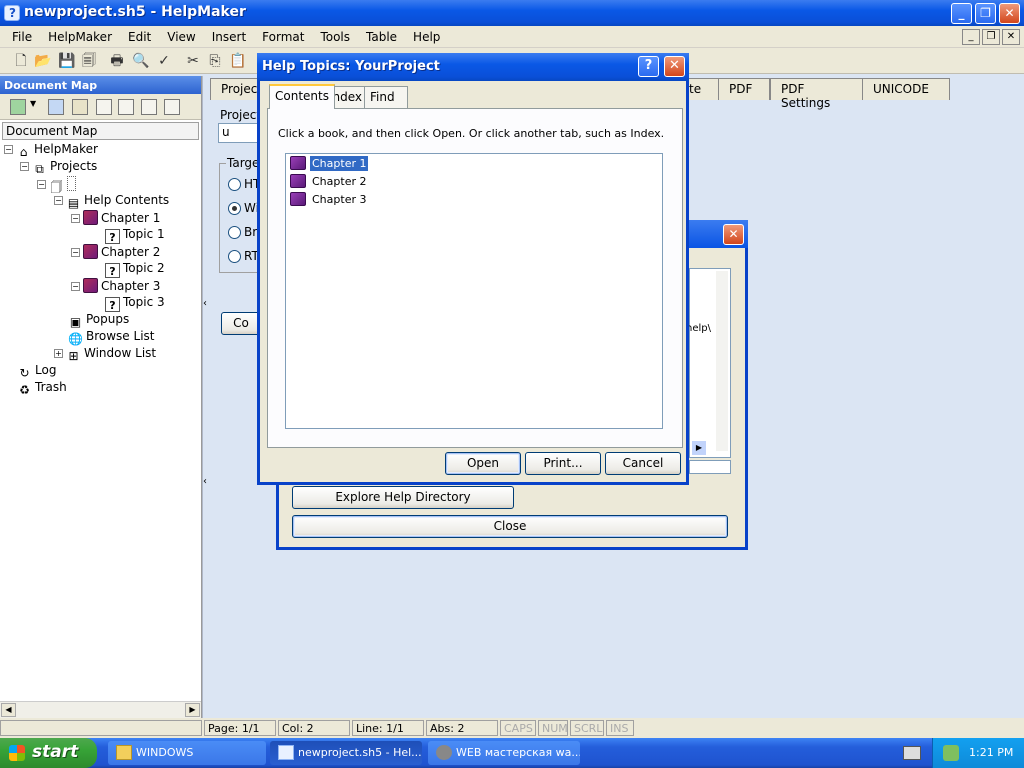  I want to click on new-file-icon: 🗋, so click(21, 61).